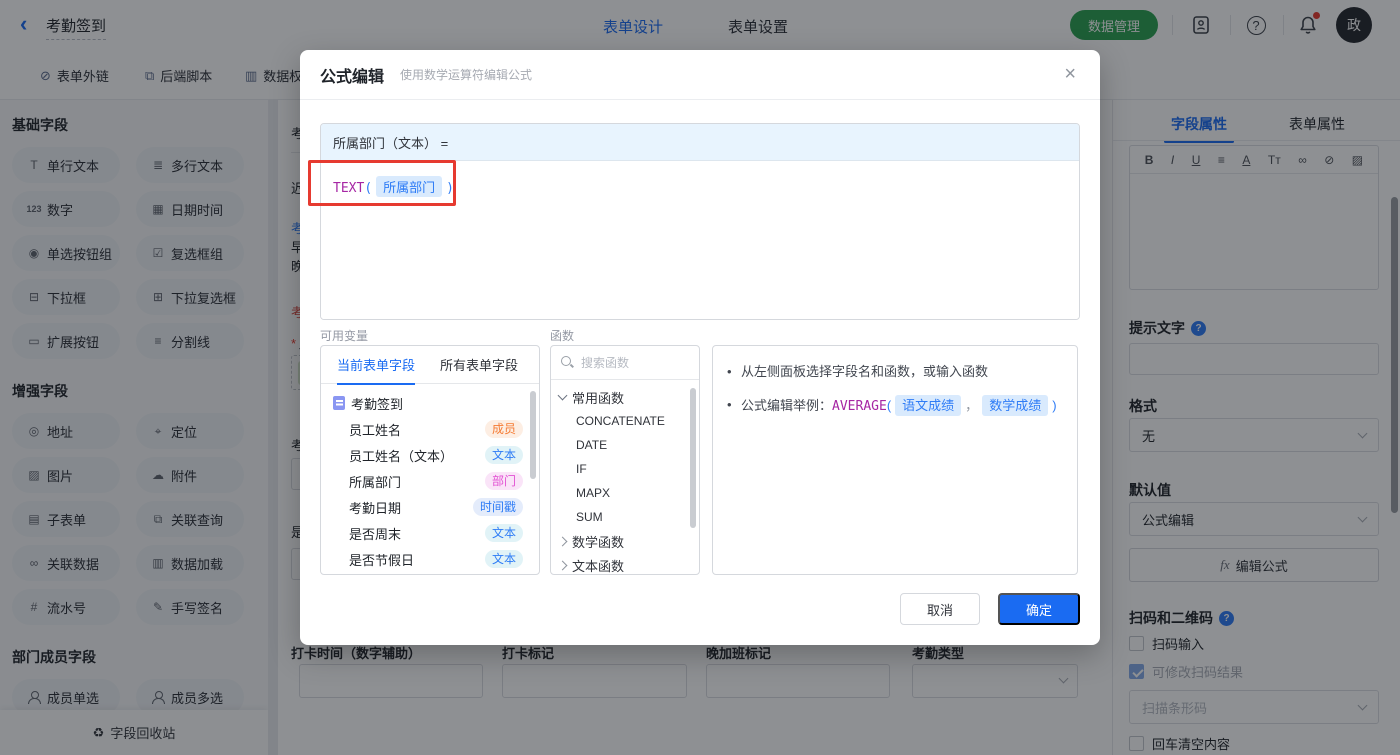 This screenshot has height=755, width=1400. I want to click on variables-tabs: 当前表单字段 所有表单字段, so click(430, 365).